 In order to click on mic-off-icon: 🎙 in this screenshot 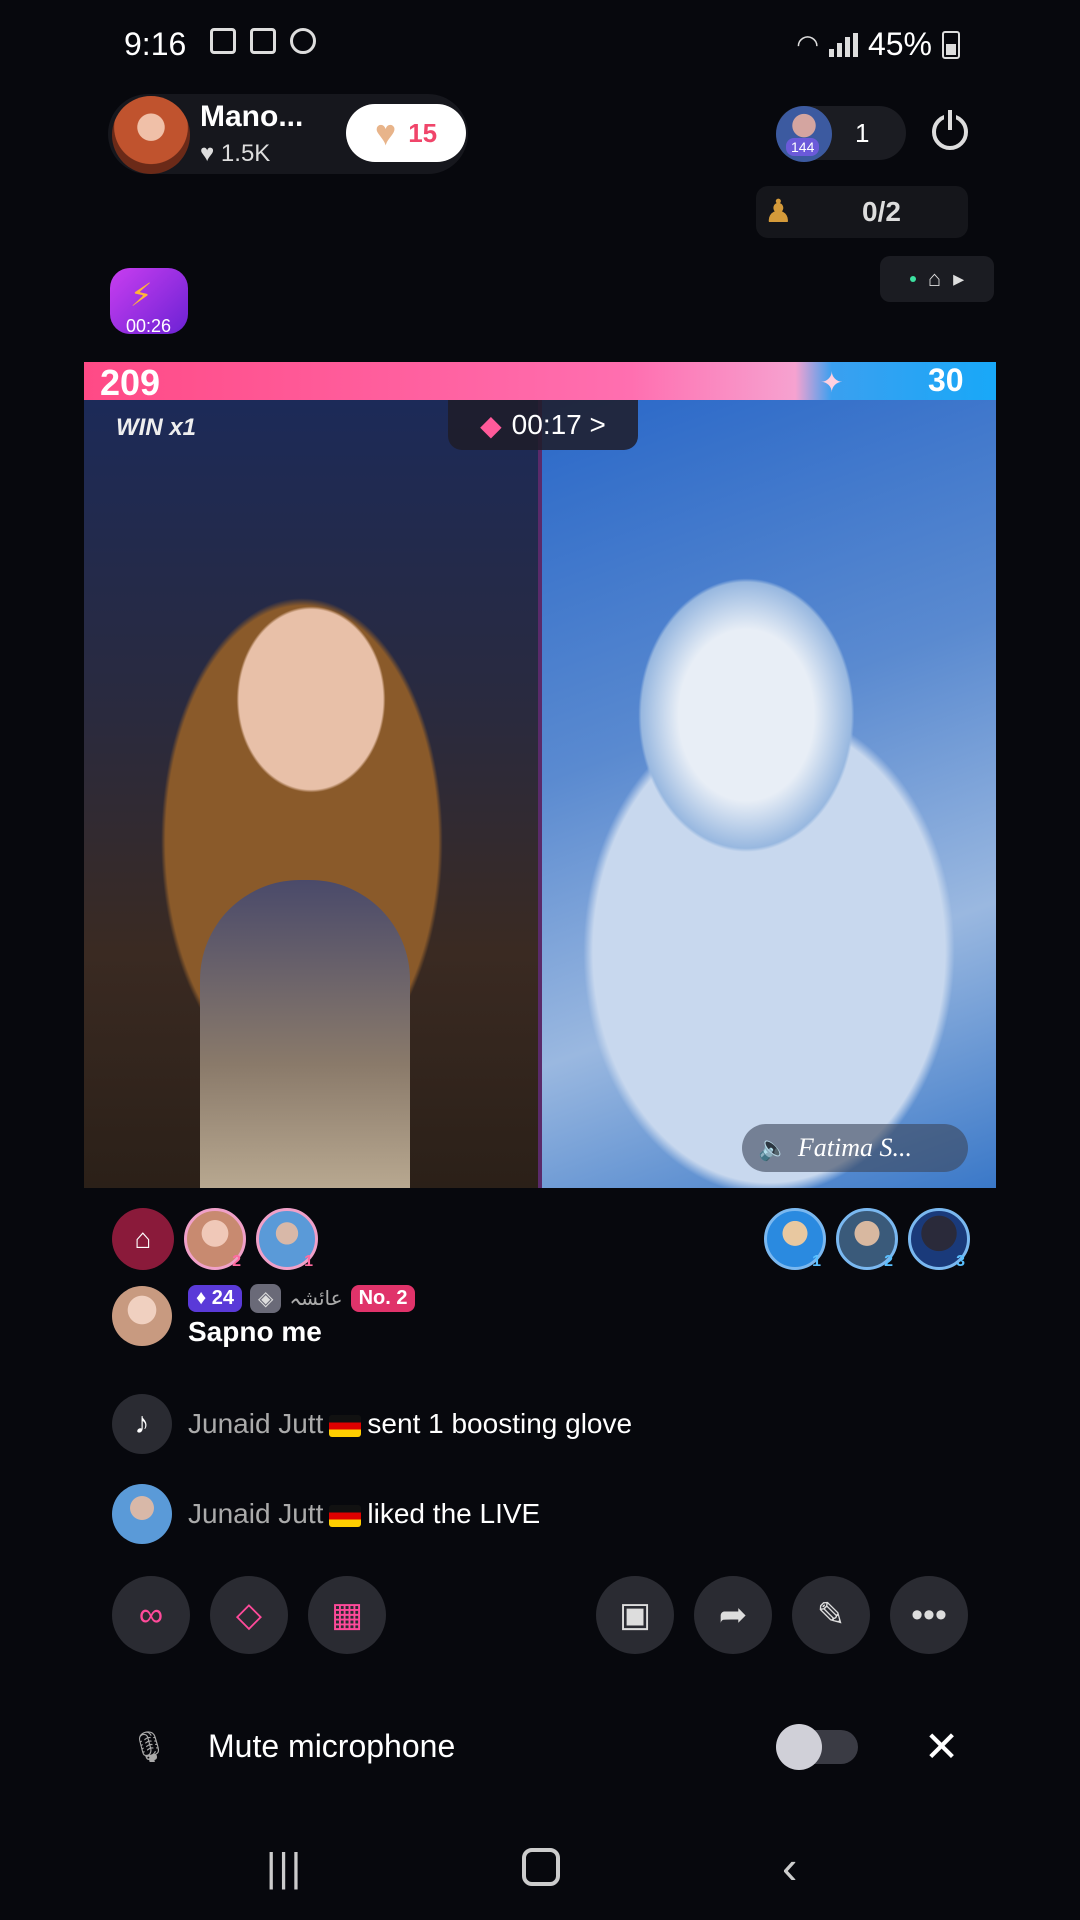, I will do `click(149, 1747)`.